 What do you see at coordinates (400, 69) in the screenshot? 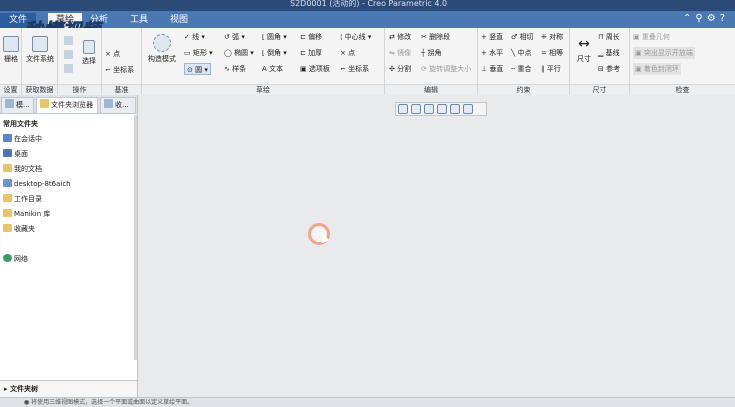
I see `divide-button: ✣ 分割` at bounding box center [400, 69].